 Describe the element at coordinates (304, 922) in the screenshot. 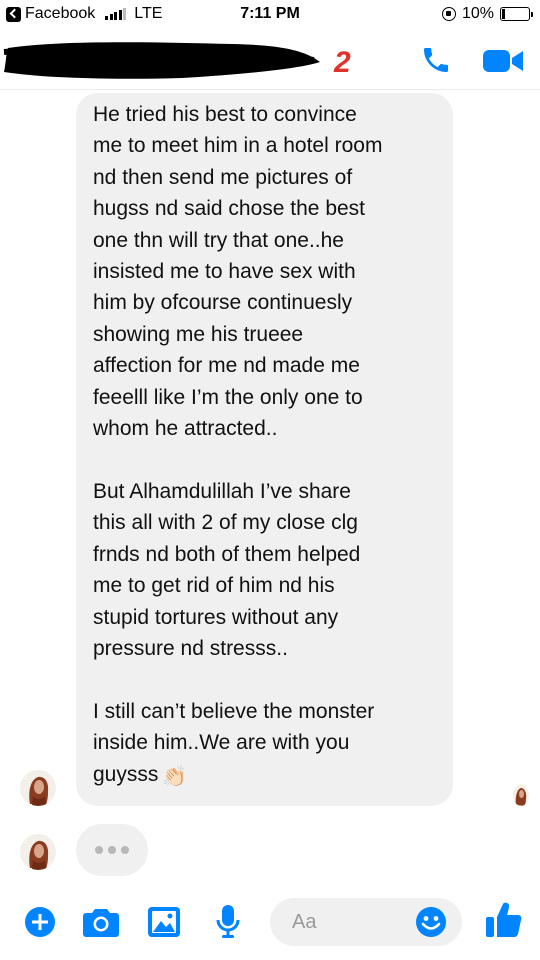

I see `message-input-placeholder: Aa` at that location.